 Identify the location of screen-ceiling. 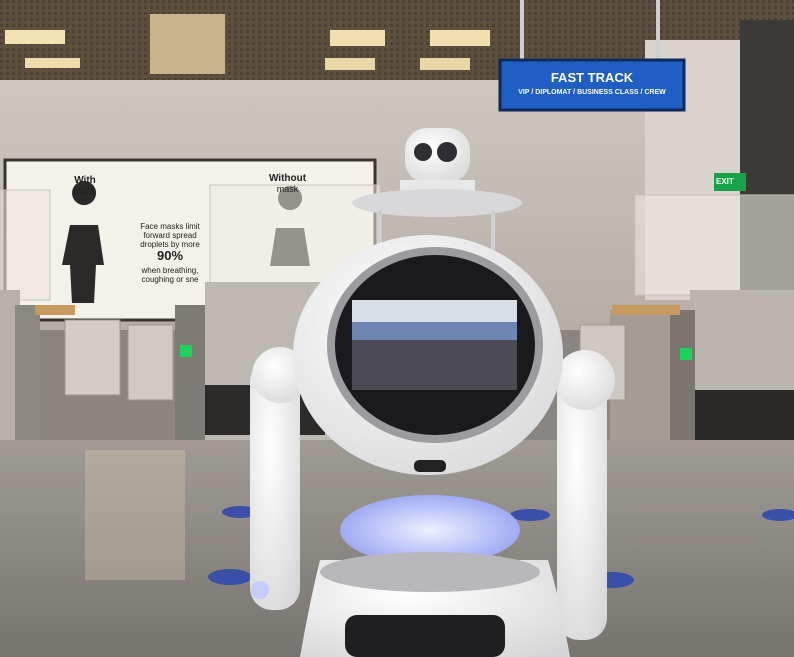
(434, 311).